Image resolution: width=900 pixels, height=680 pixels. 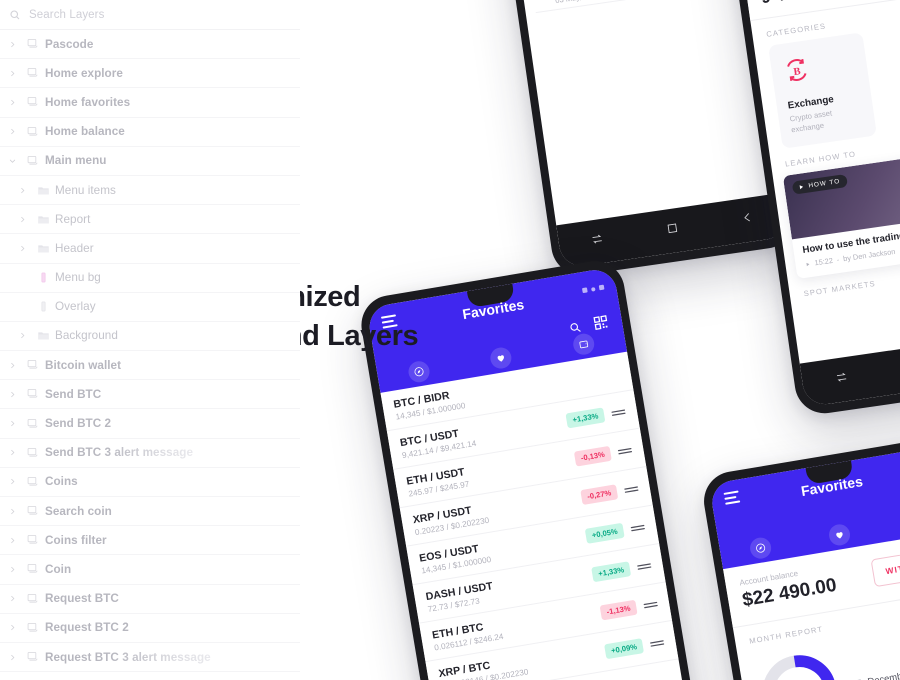 I want to click on change-percent-badge: -0,13%, so click(x=592, y=456).